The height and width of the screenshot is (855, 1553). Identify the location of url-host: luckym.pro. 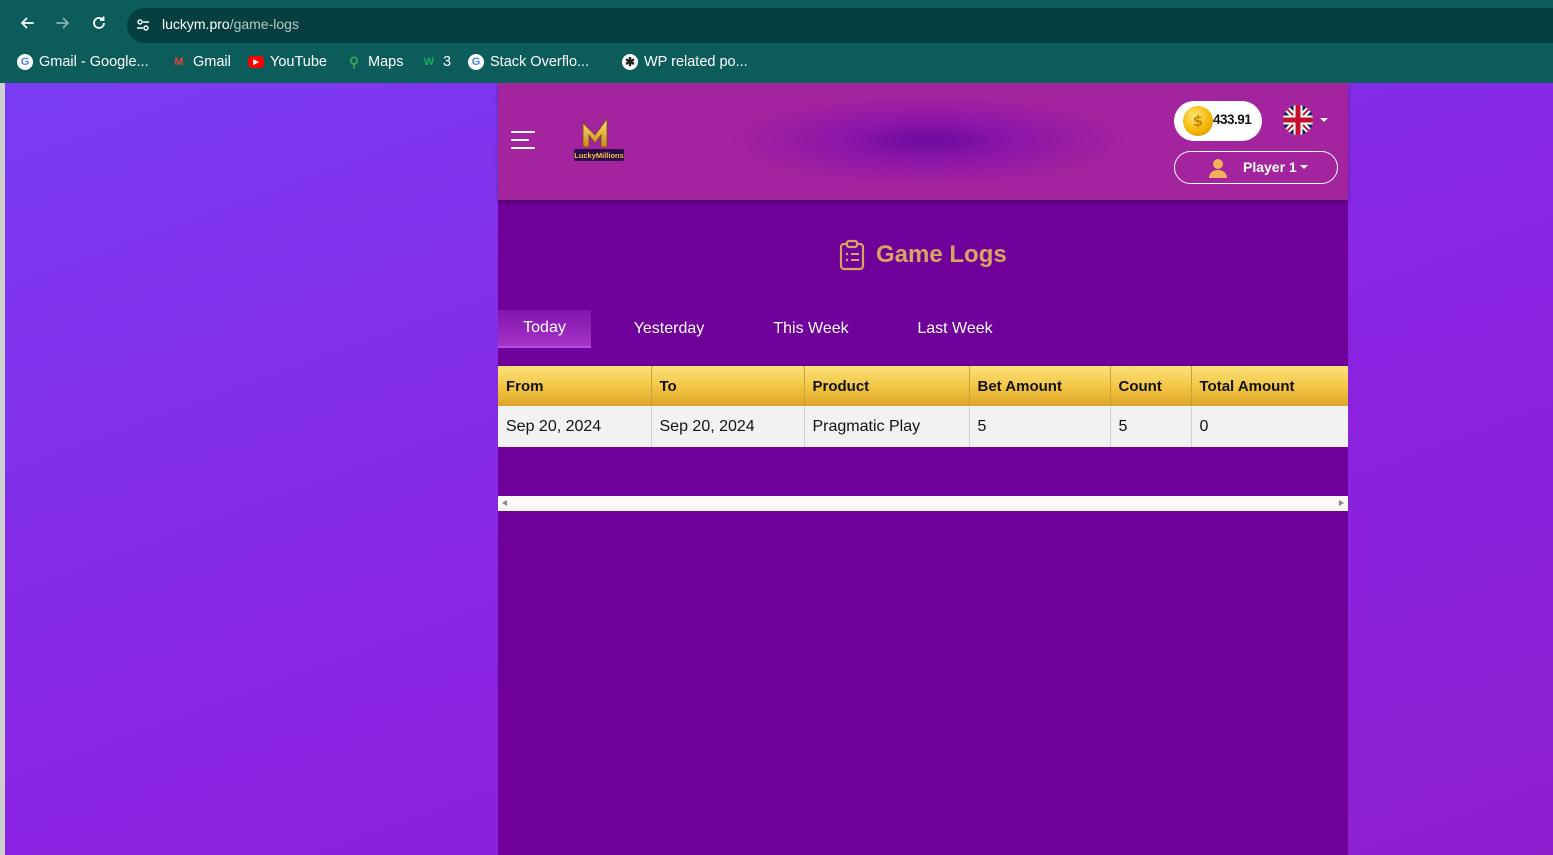
(196, 24).